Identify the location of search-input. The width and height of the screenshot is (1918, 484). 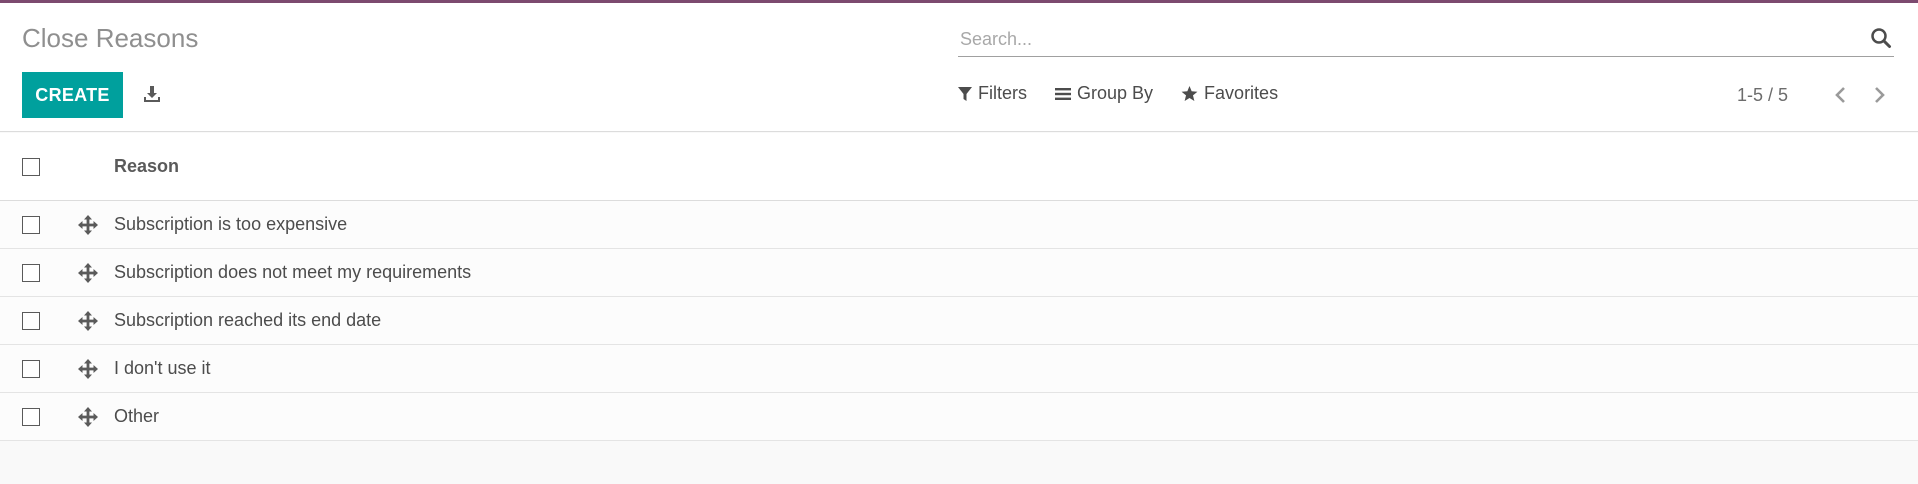
(1400, 39).